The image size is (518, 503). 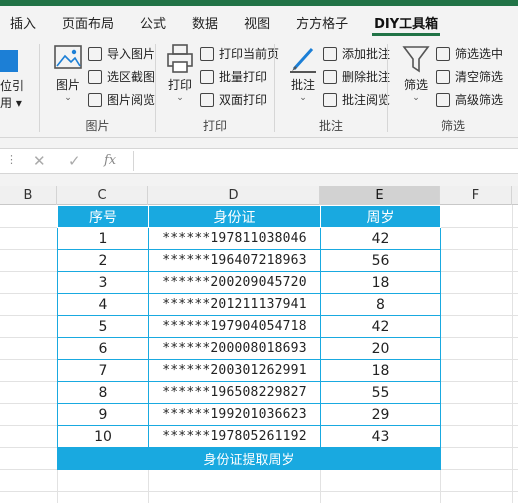 I want to click on duplex-print-label: 双面打印, so click(x=243, y=100).